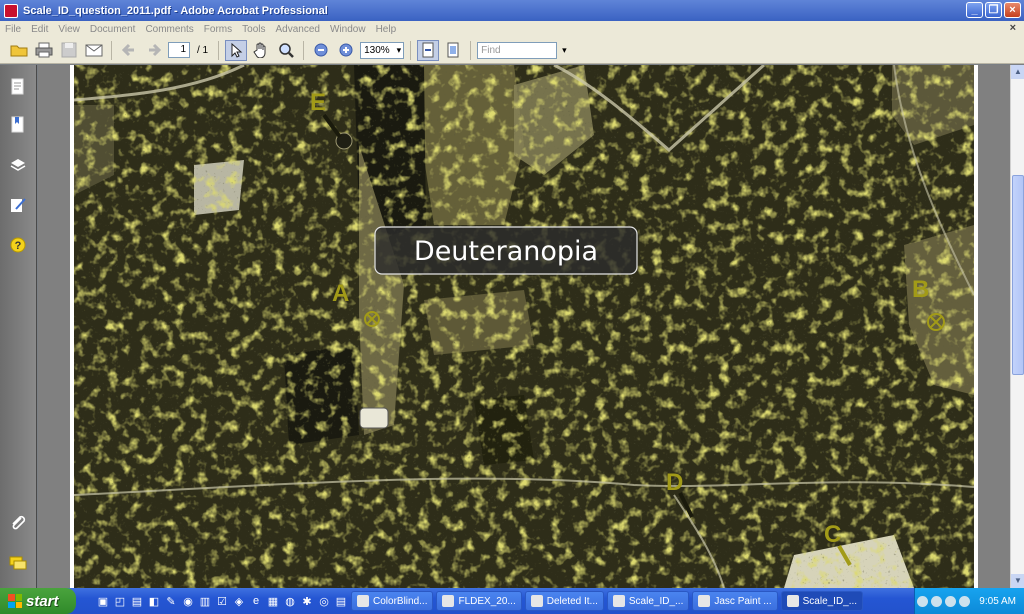 This screenshot has height=614, width=1024. I want to click on minimize-button: _, so click(974, 10).